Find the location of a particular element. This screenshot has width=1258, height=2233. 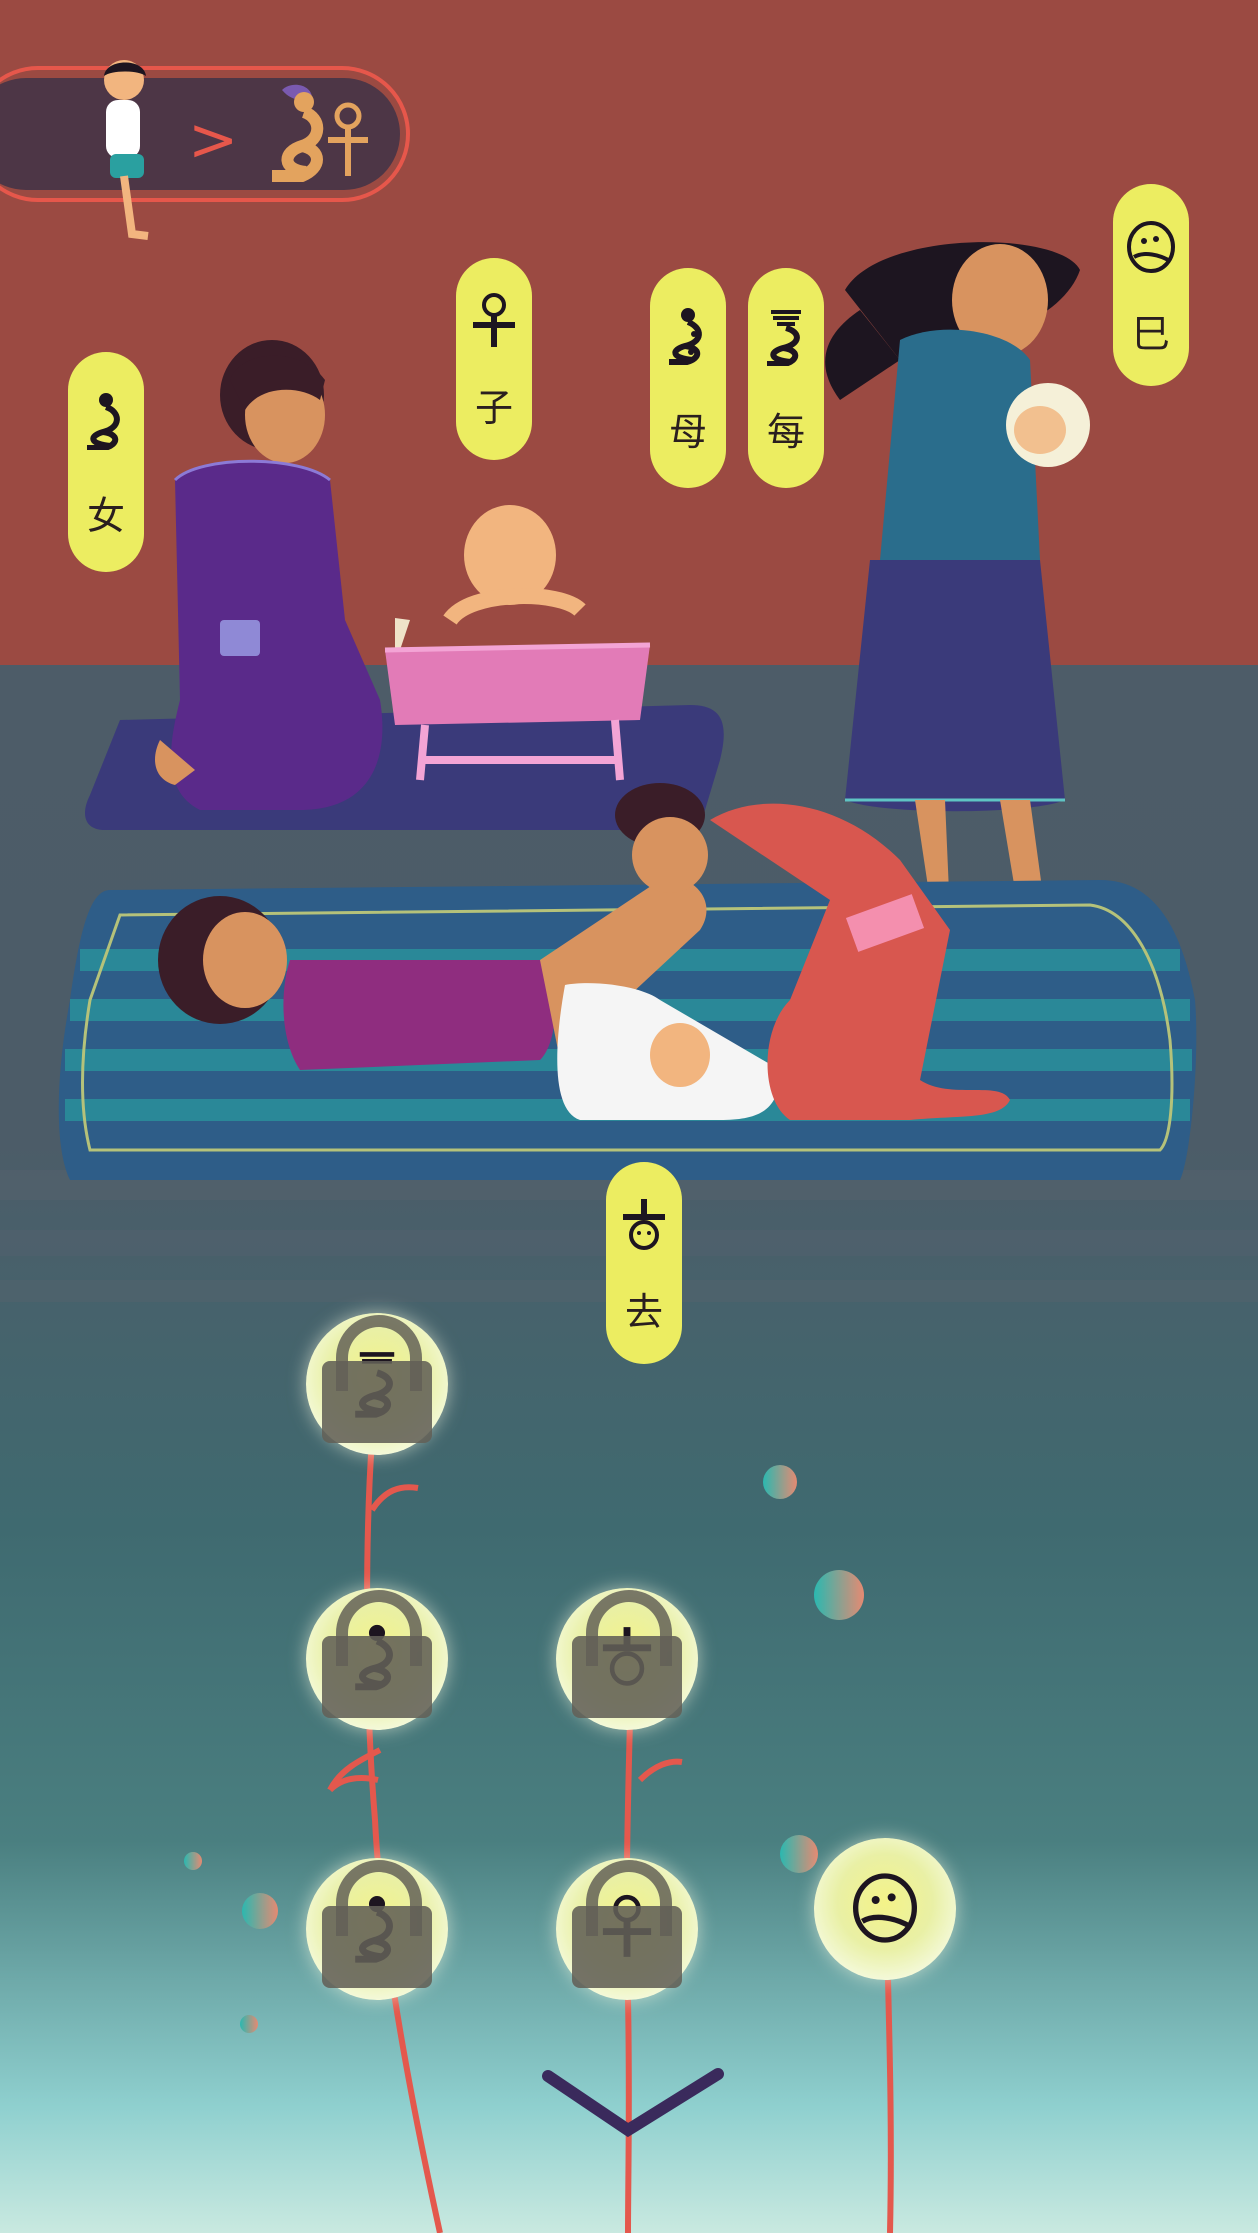

tag-qu-char: 去 is located at coordinates (643, 1312).